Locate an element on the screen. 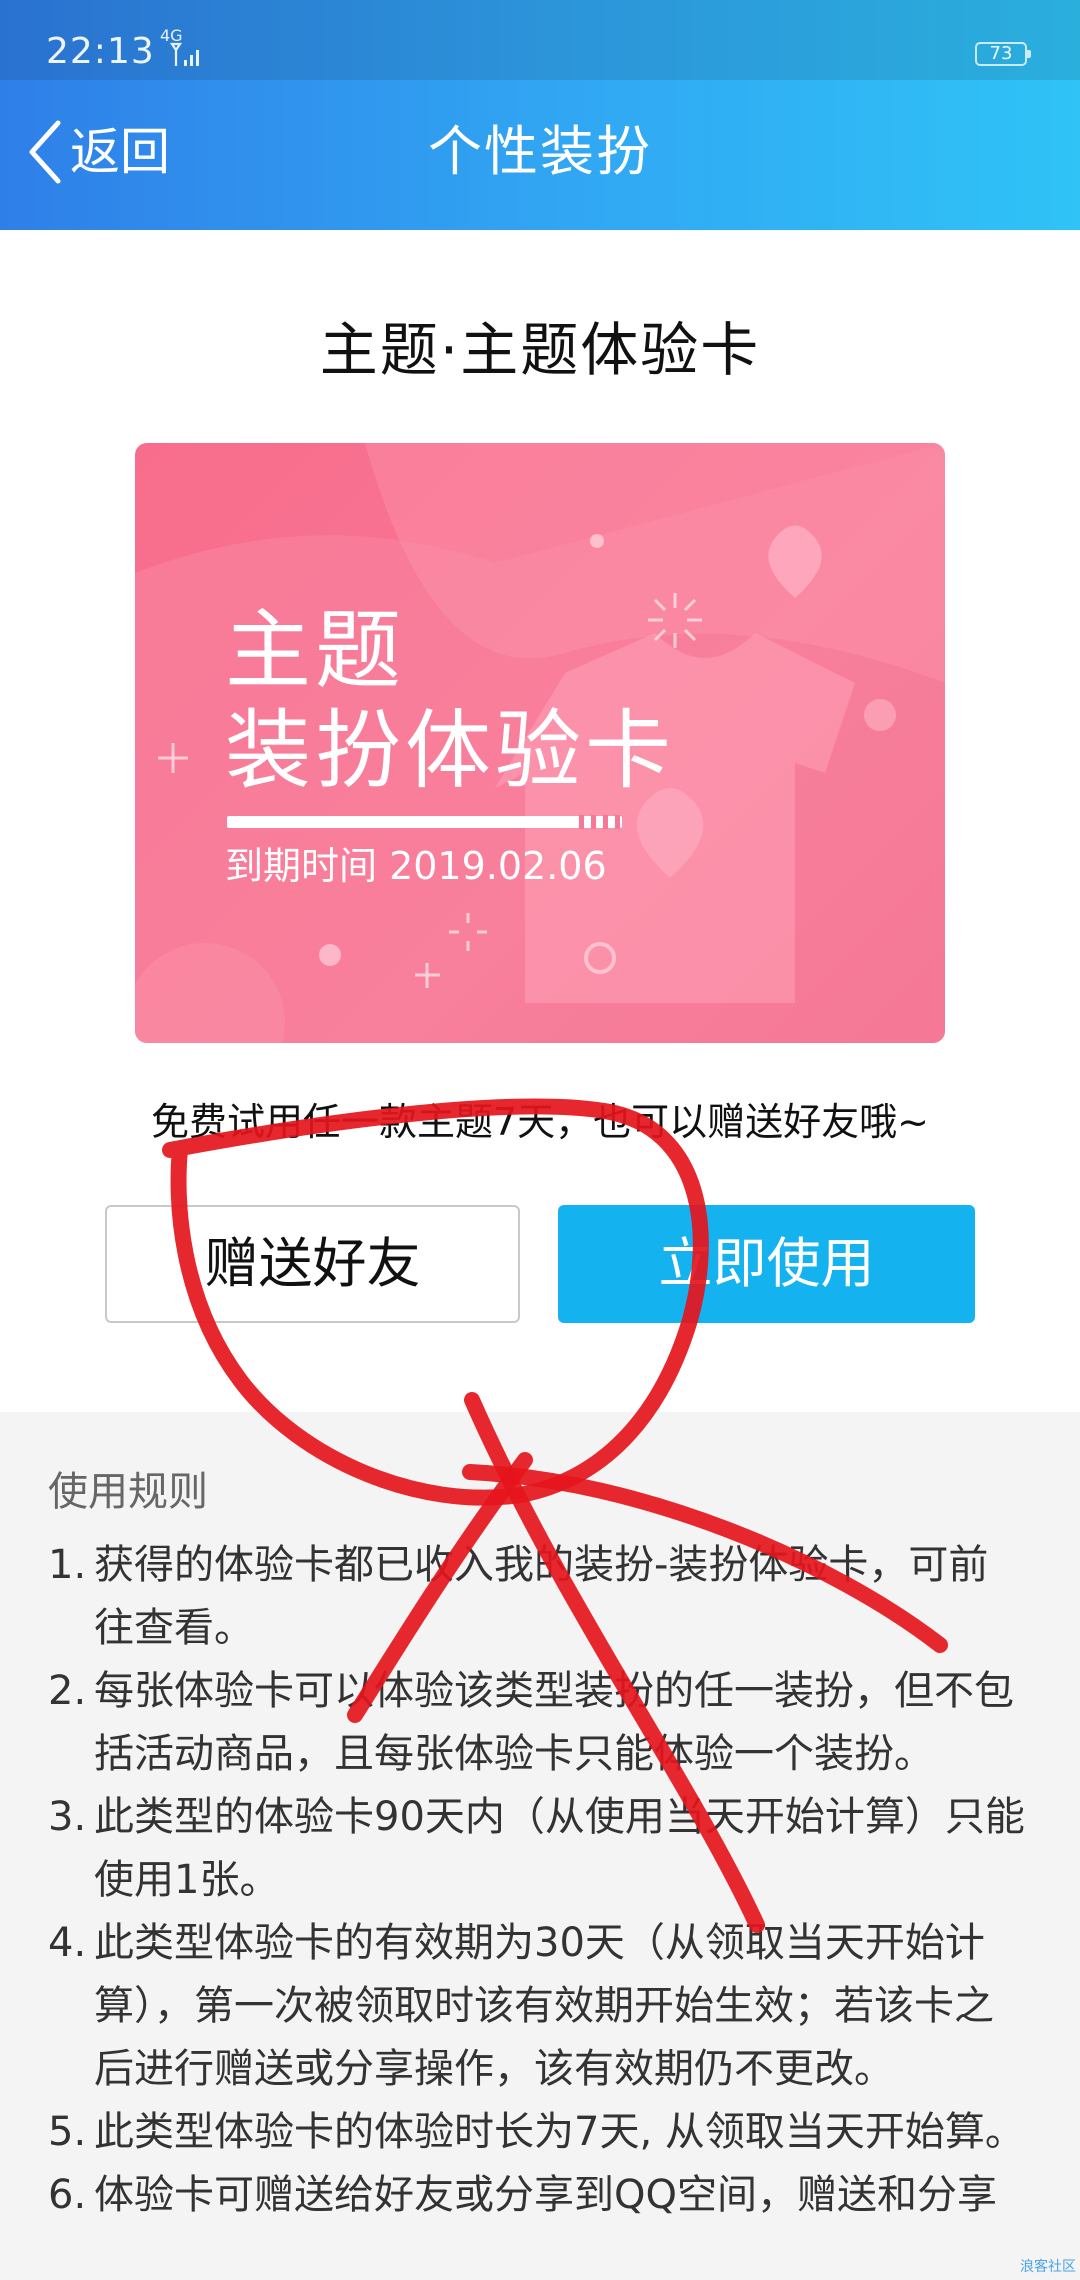 This screenshot has width=1080, height=2280. status-bar: 22:13 4G 73 is located at coordinates (540, 40).